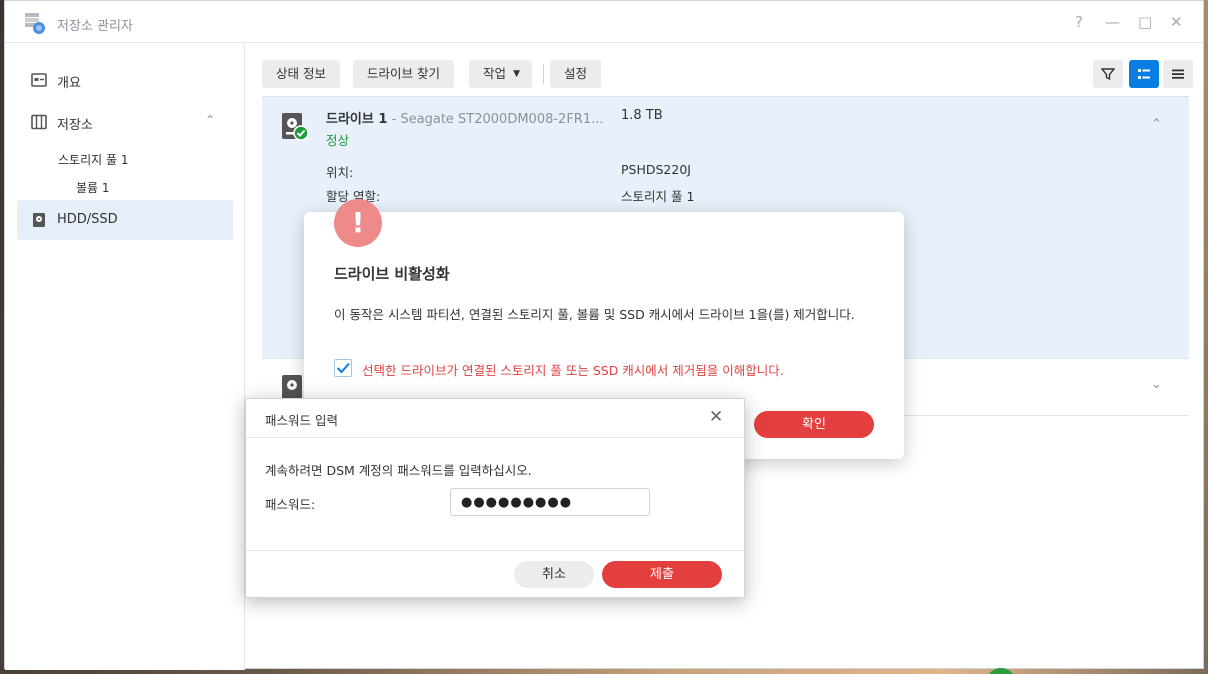 The width and height of the screenshot is (1208, 674). Describe the element at coordinates (658, 196) in the screenshot. I see `detail-value-role: 스토리지 풀 1` at that location.